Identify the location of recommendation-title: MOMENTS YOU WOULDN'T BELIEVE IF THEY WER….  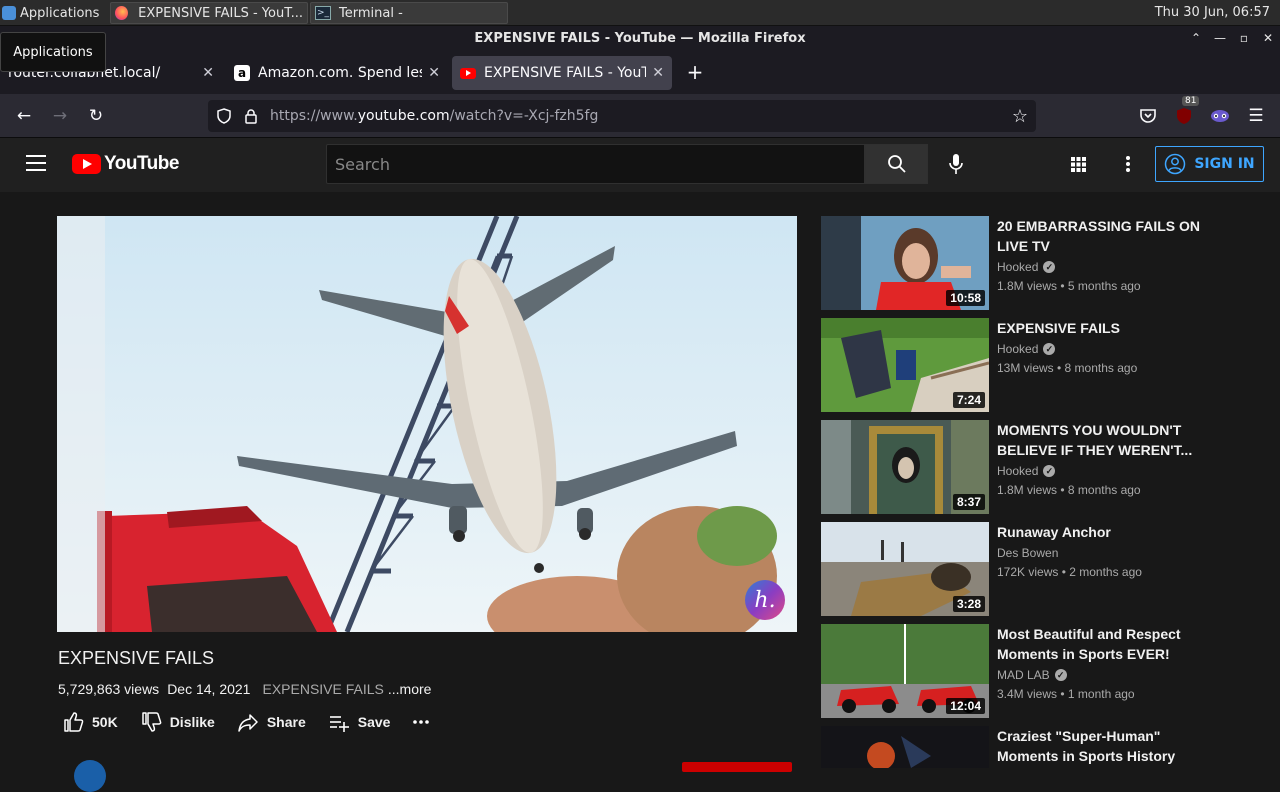
(1102, 440).